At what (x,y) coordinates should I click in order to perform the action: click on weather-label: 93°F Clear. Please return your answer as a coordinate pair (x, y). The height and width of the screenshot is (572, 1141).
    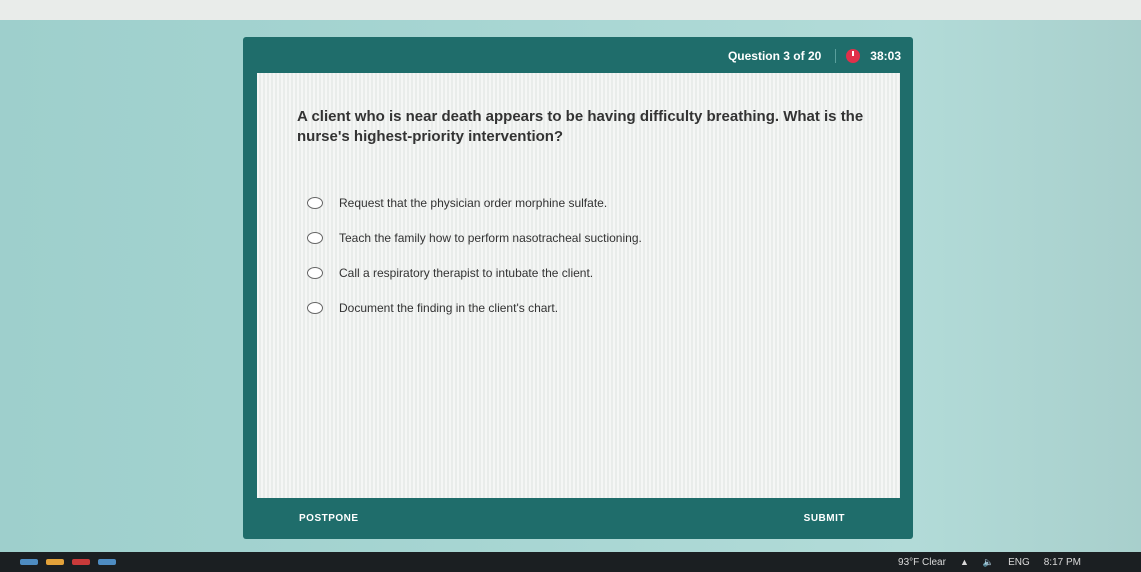
    Looking at the image, I should click on (922, 562).